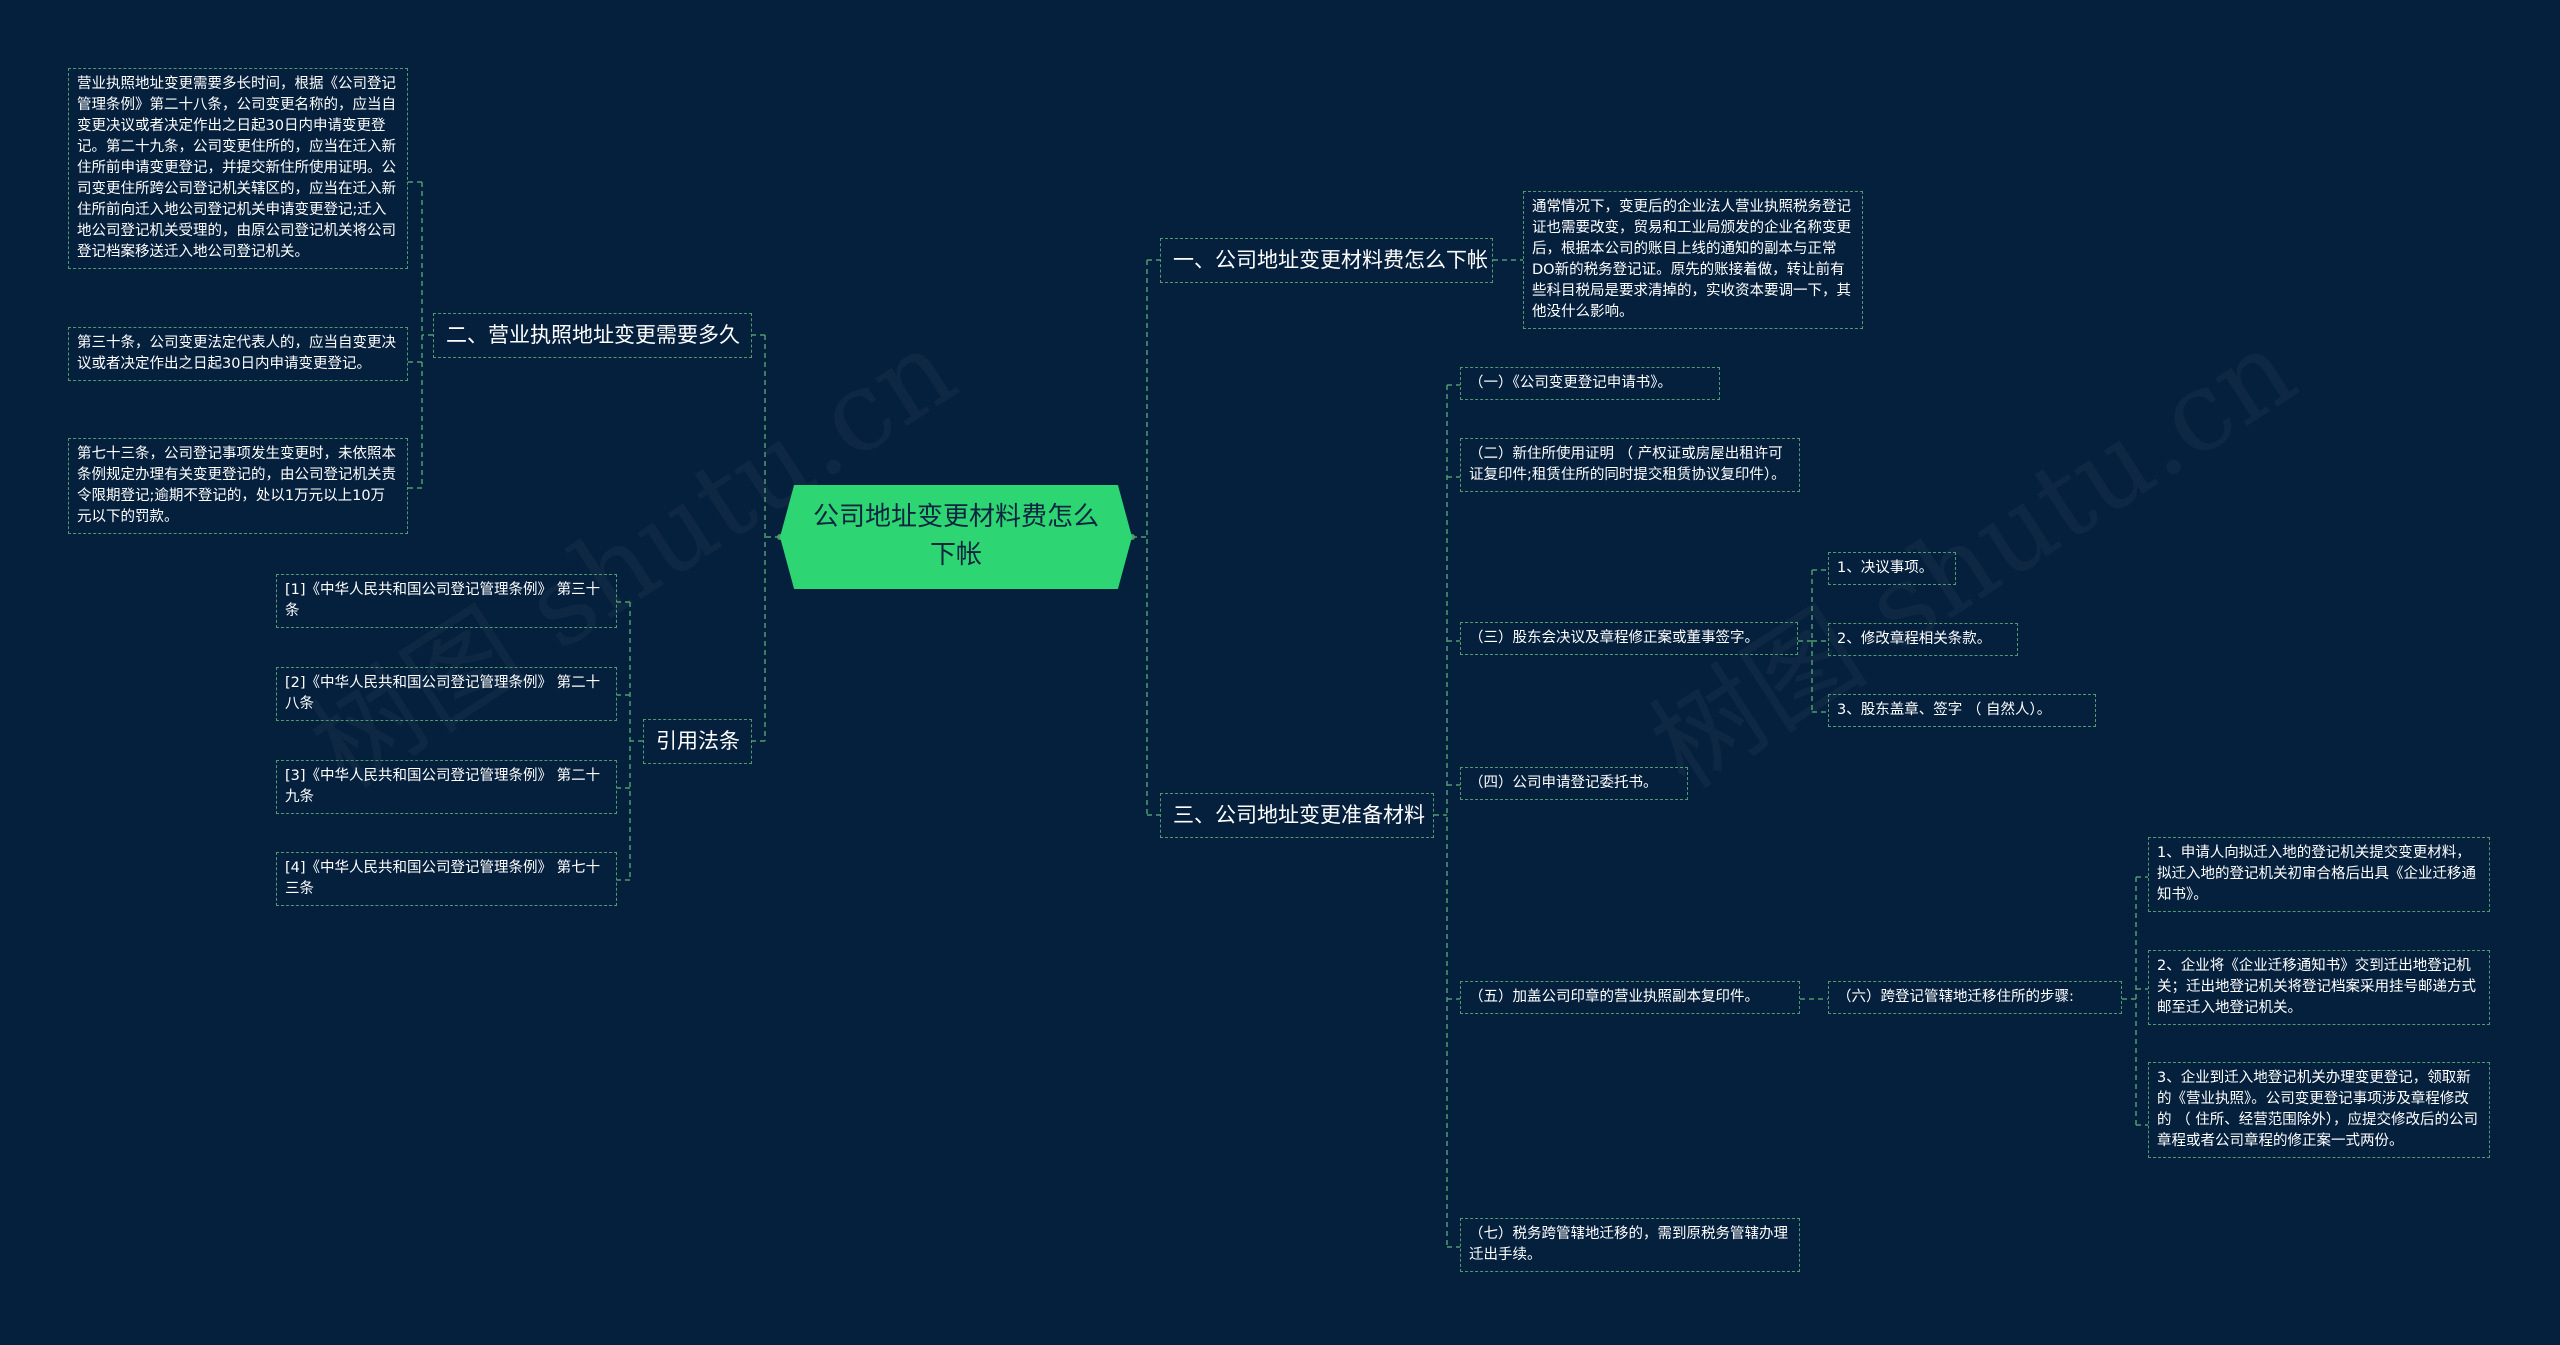  Describe the element at coordinates (1923, 640) in the screenshot. I see `resolution-item: 2、修改章程相关条款。` at that location.